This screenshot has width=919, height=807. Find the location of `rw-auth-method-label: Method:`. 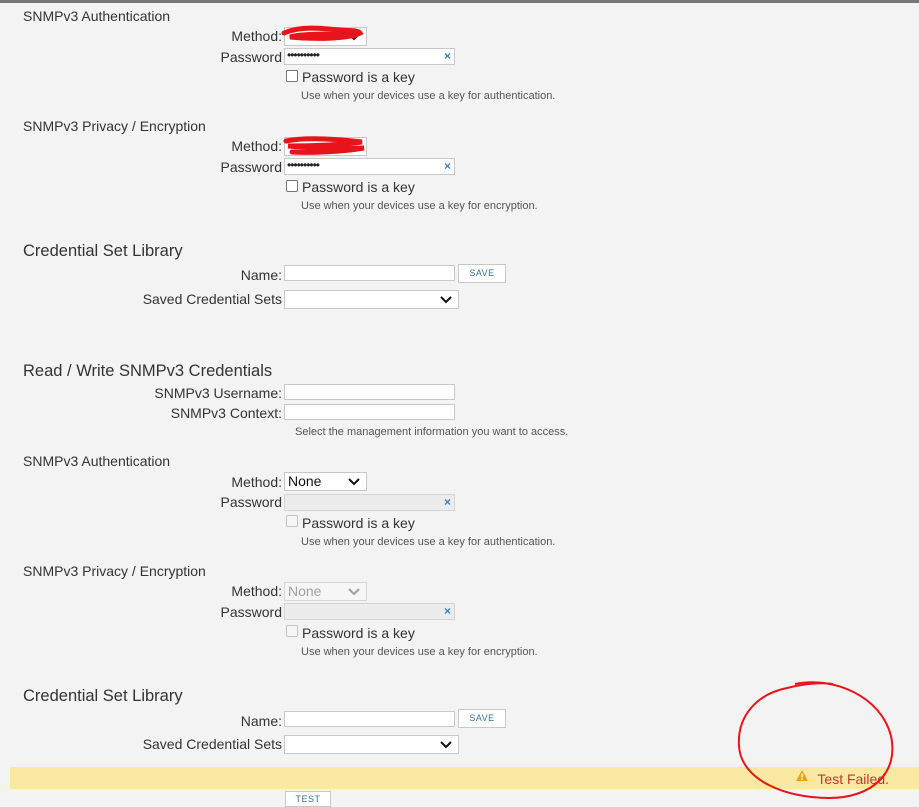

rw-auth-method-label: Method: is located at coordinates (256, 482).